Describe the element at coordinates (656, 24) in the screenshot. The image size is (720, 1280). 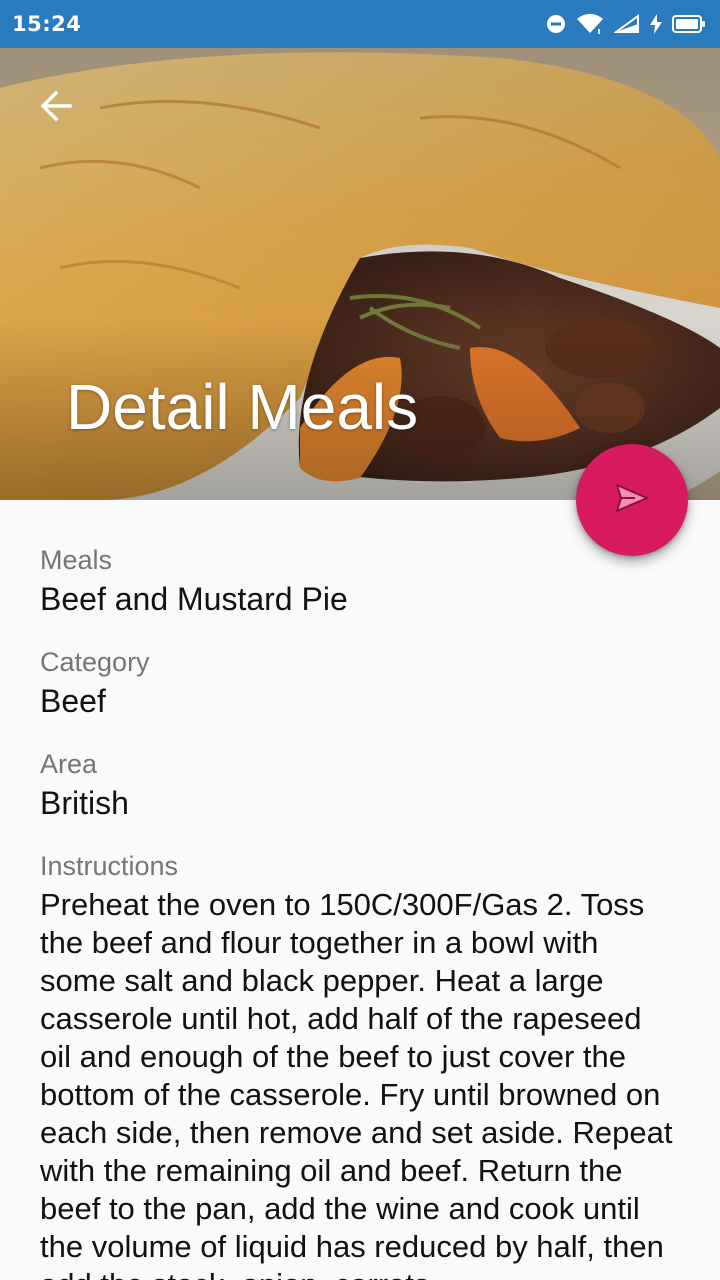
I see `charging-icon` at that location.